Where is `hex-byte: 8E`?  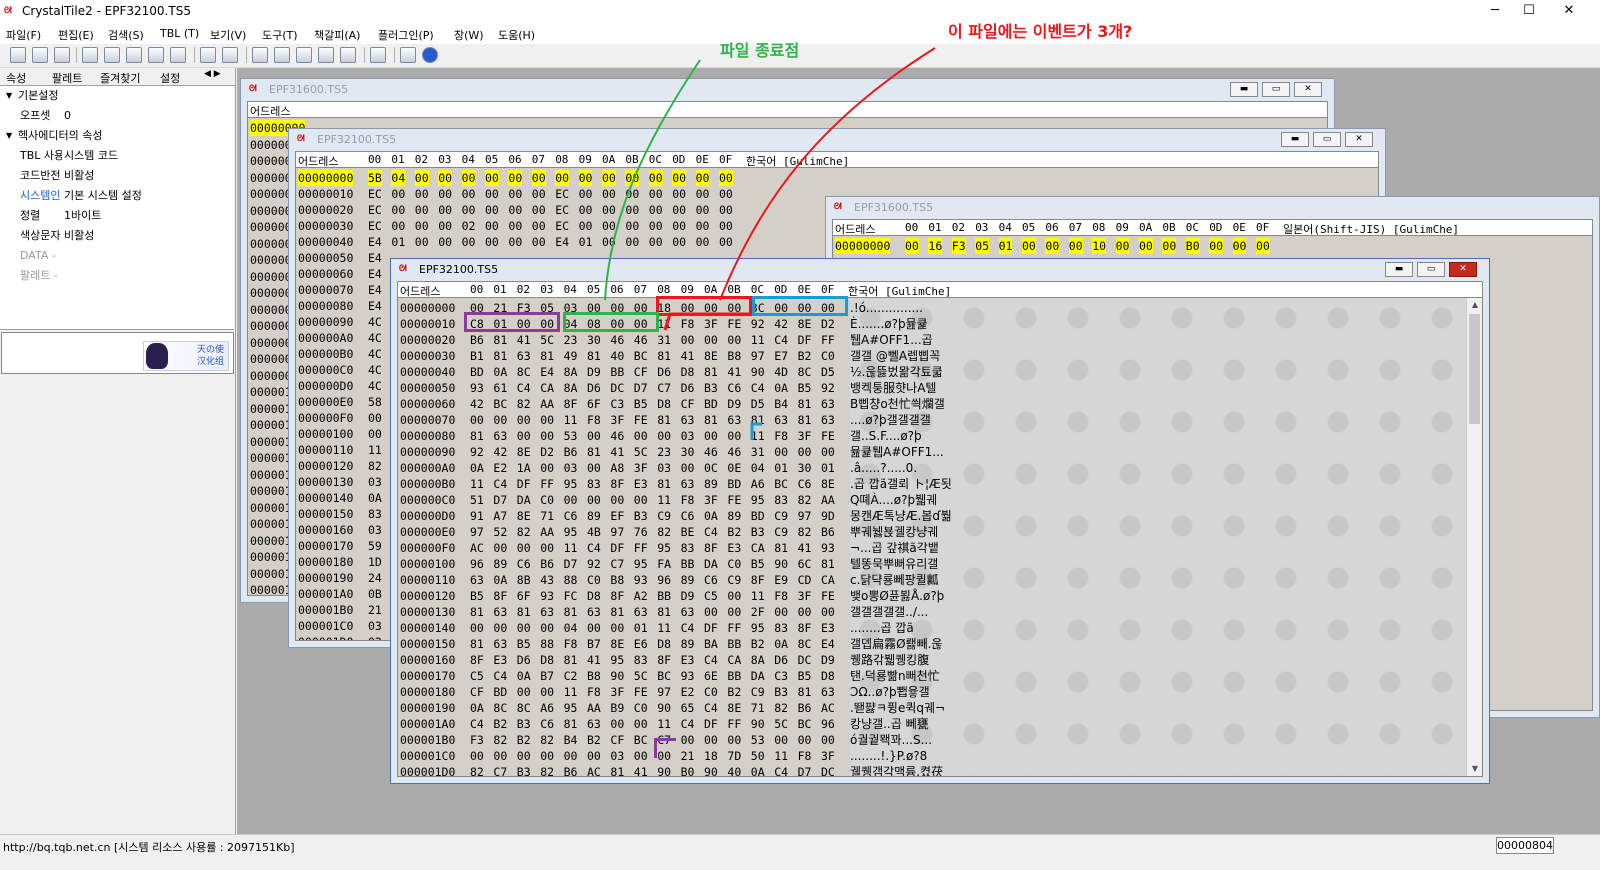 hex-byte: 8E is located at coordinates (828, 484).